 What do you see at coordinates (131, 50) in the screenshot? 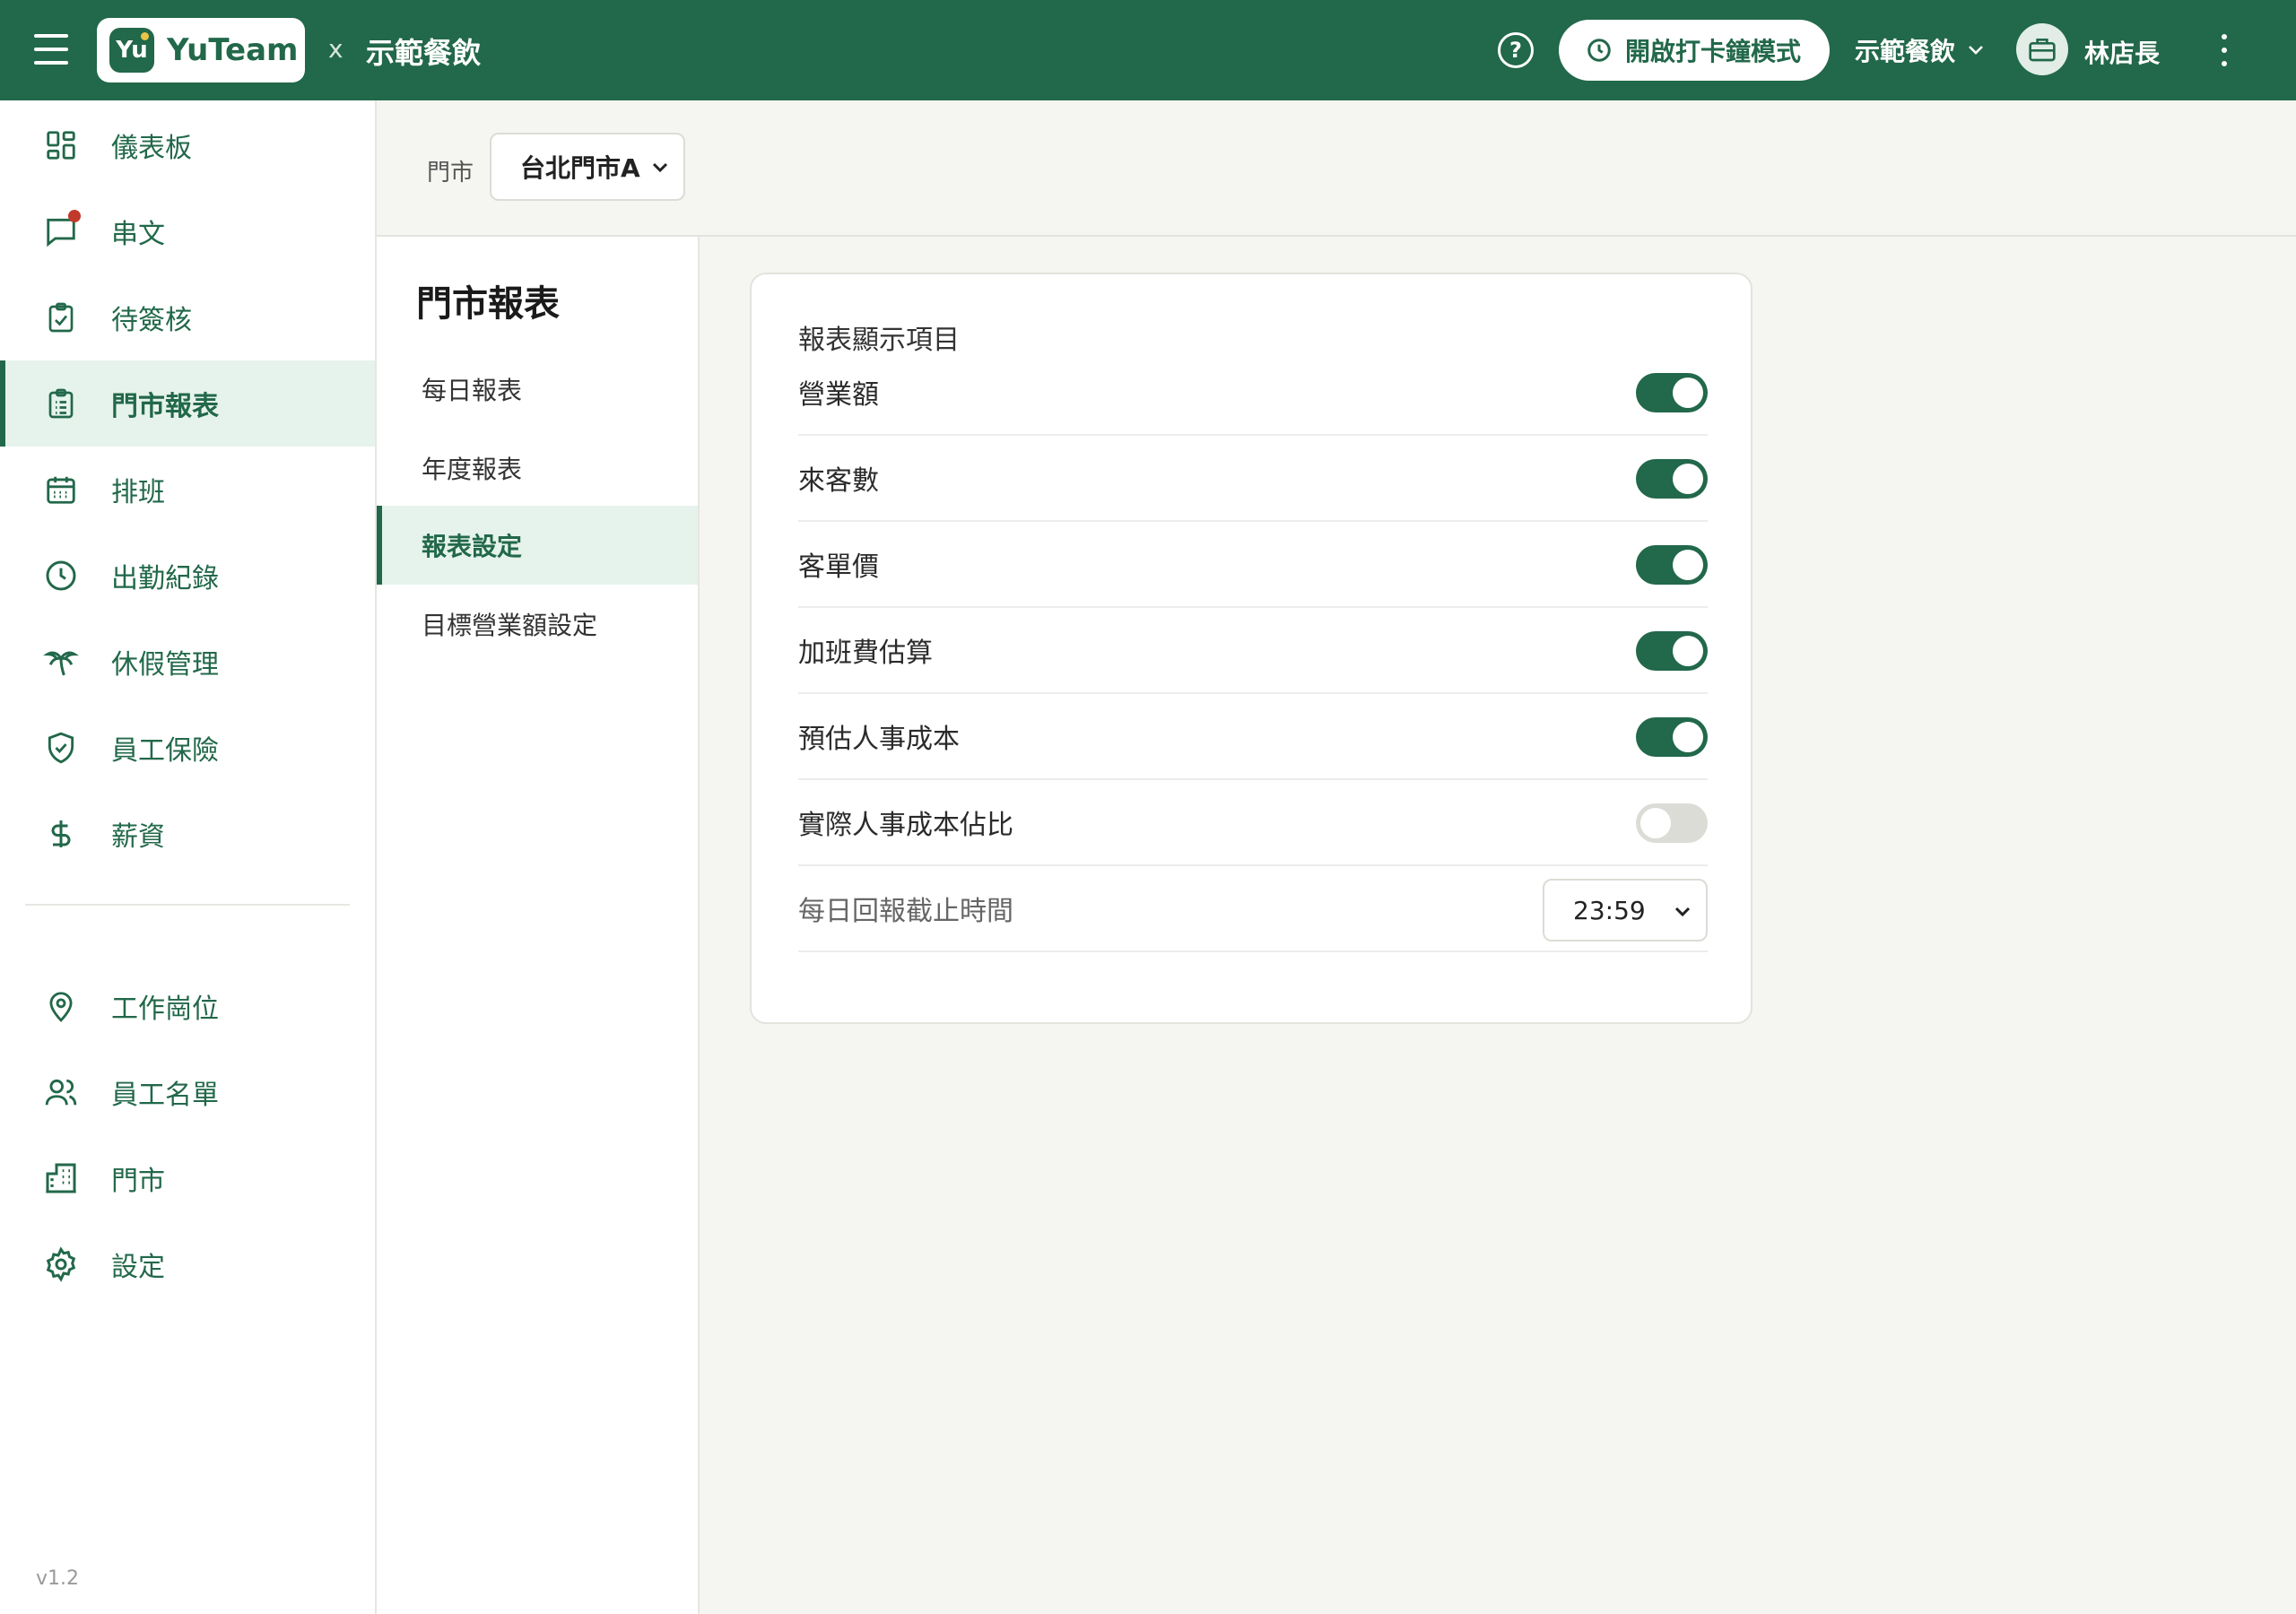
I see `logo-mark: Yu` at bounding box center [131, 50].